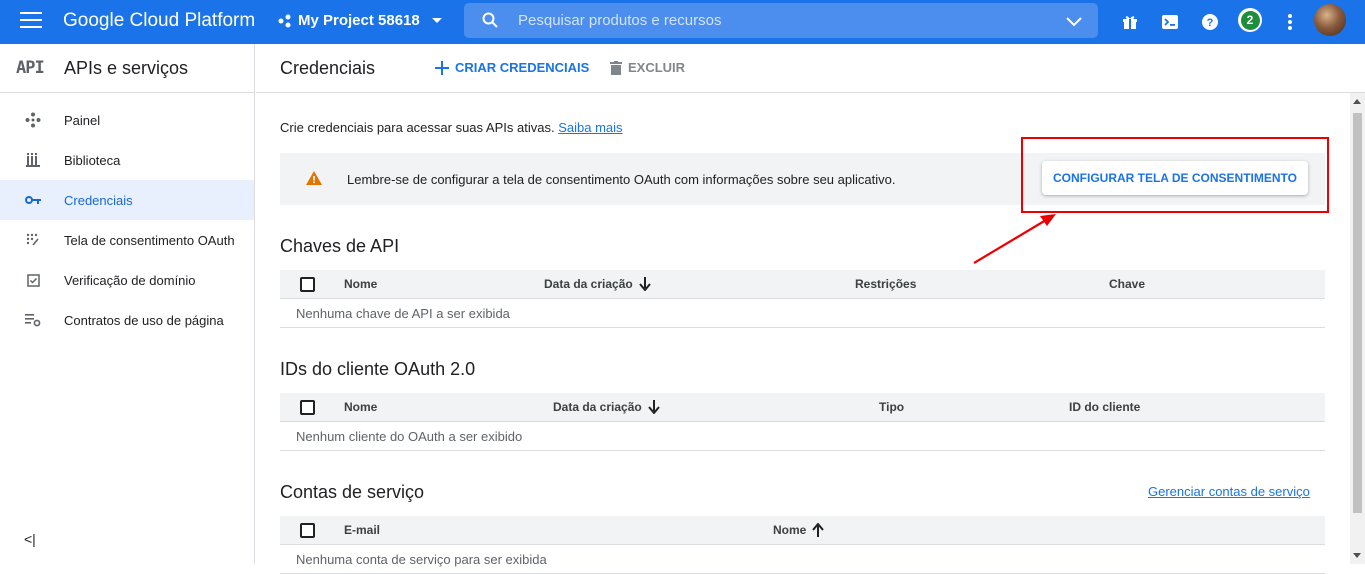 This screenshot has width=1365, height=574. Describe the element at coordinates (30, 539) in the screenshot. I see `collapse-sidebar-icon: <|` at that location.